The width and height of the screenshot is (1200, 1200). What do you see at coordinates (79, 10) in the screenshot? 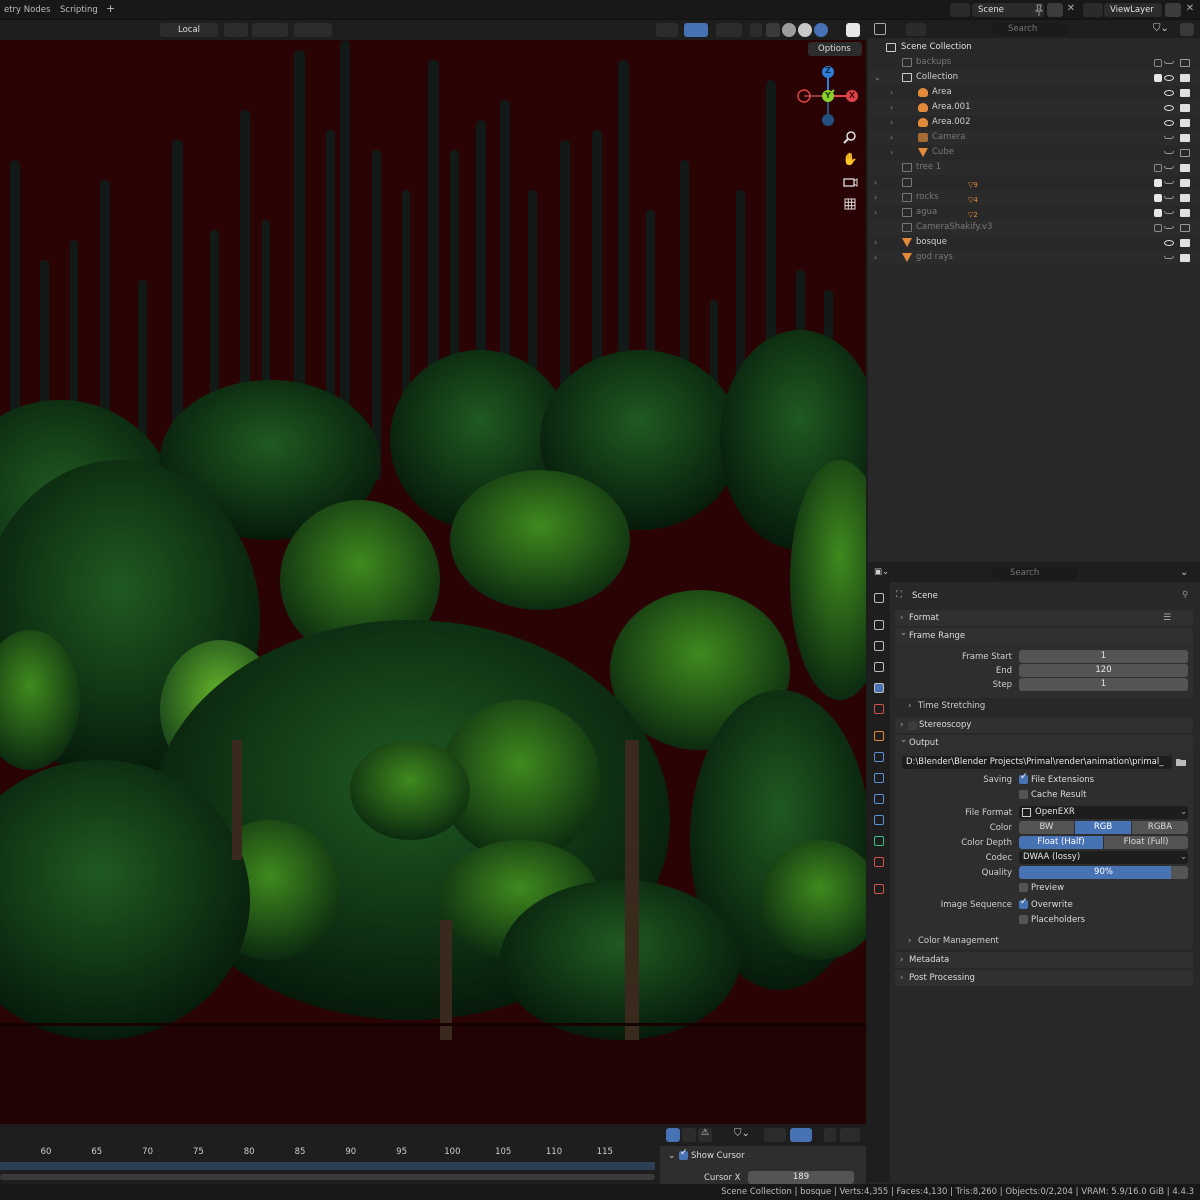
I see `workspace-tab-scripting: Scripting` at bounding box center [79, 10].